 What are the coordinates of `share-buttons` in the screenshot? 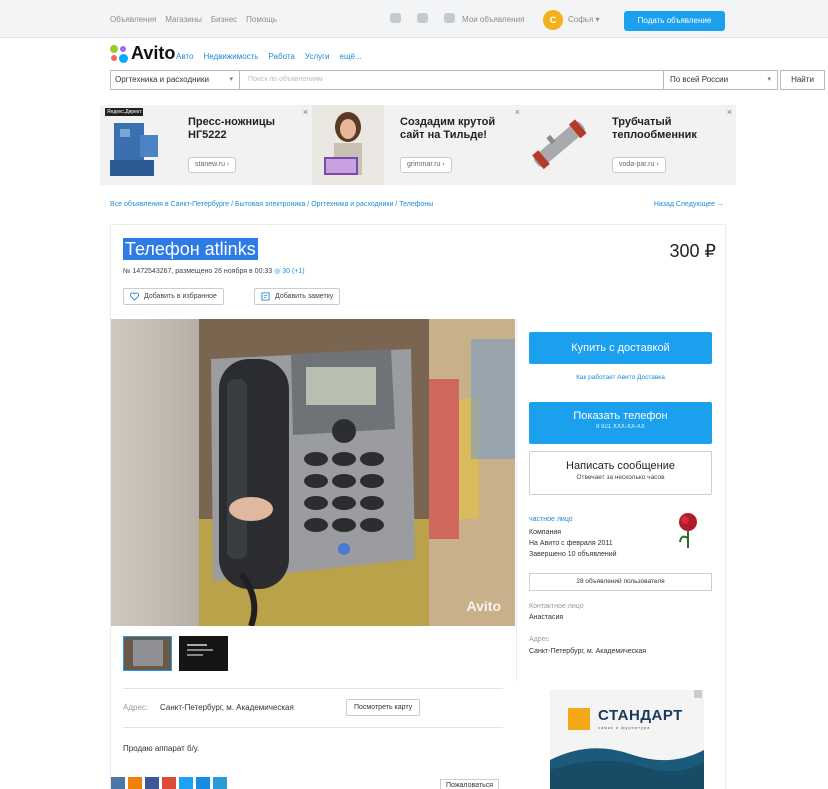 It's located at (169, 783).